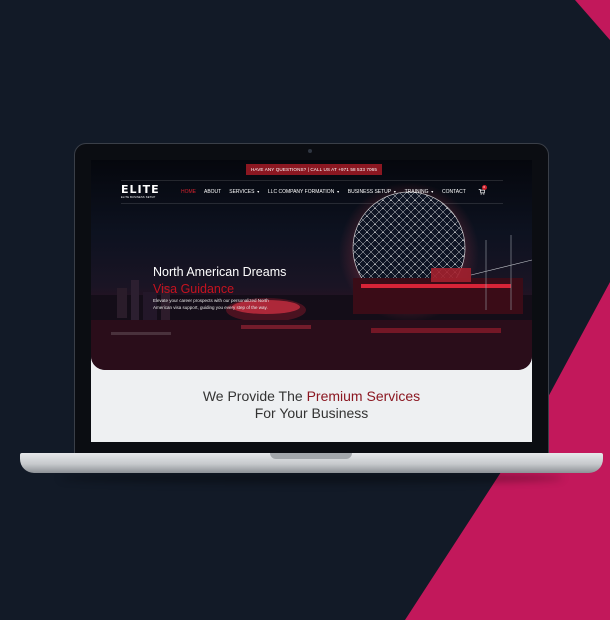 This screenshot has height=620, width=610. Describe the element at coordinates (138, 197) in the screenshot. I see `logo-tagline: ELITE BUSINESS SETUP` at that location.